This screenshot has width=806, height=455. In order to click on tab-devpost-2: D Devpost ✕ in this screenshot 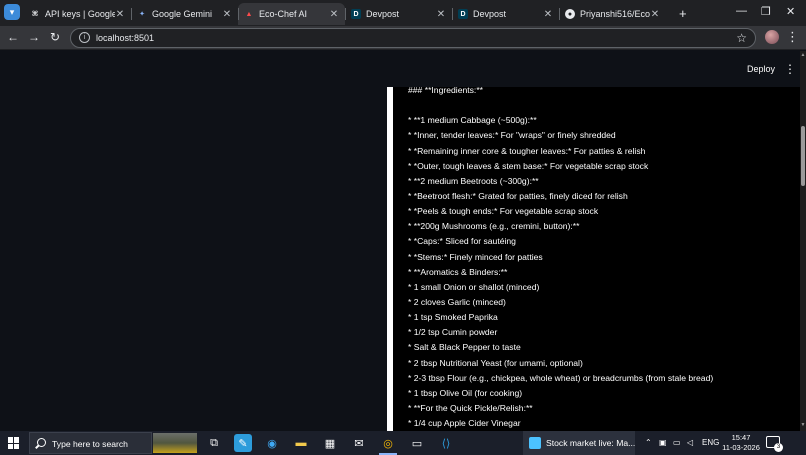, I will do `click(505, 14)`.